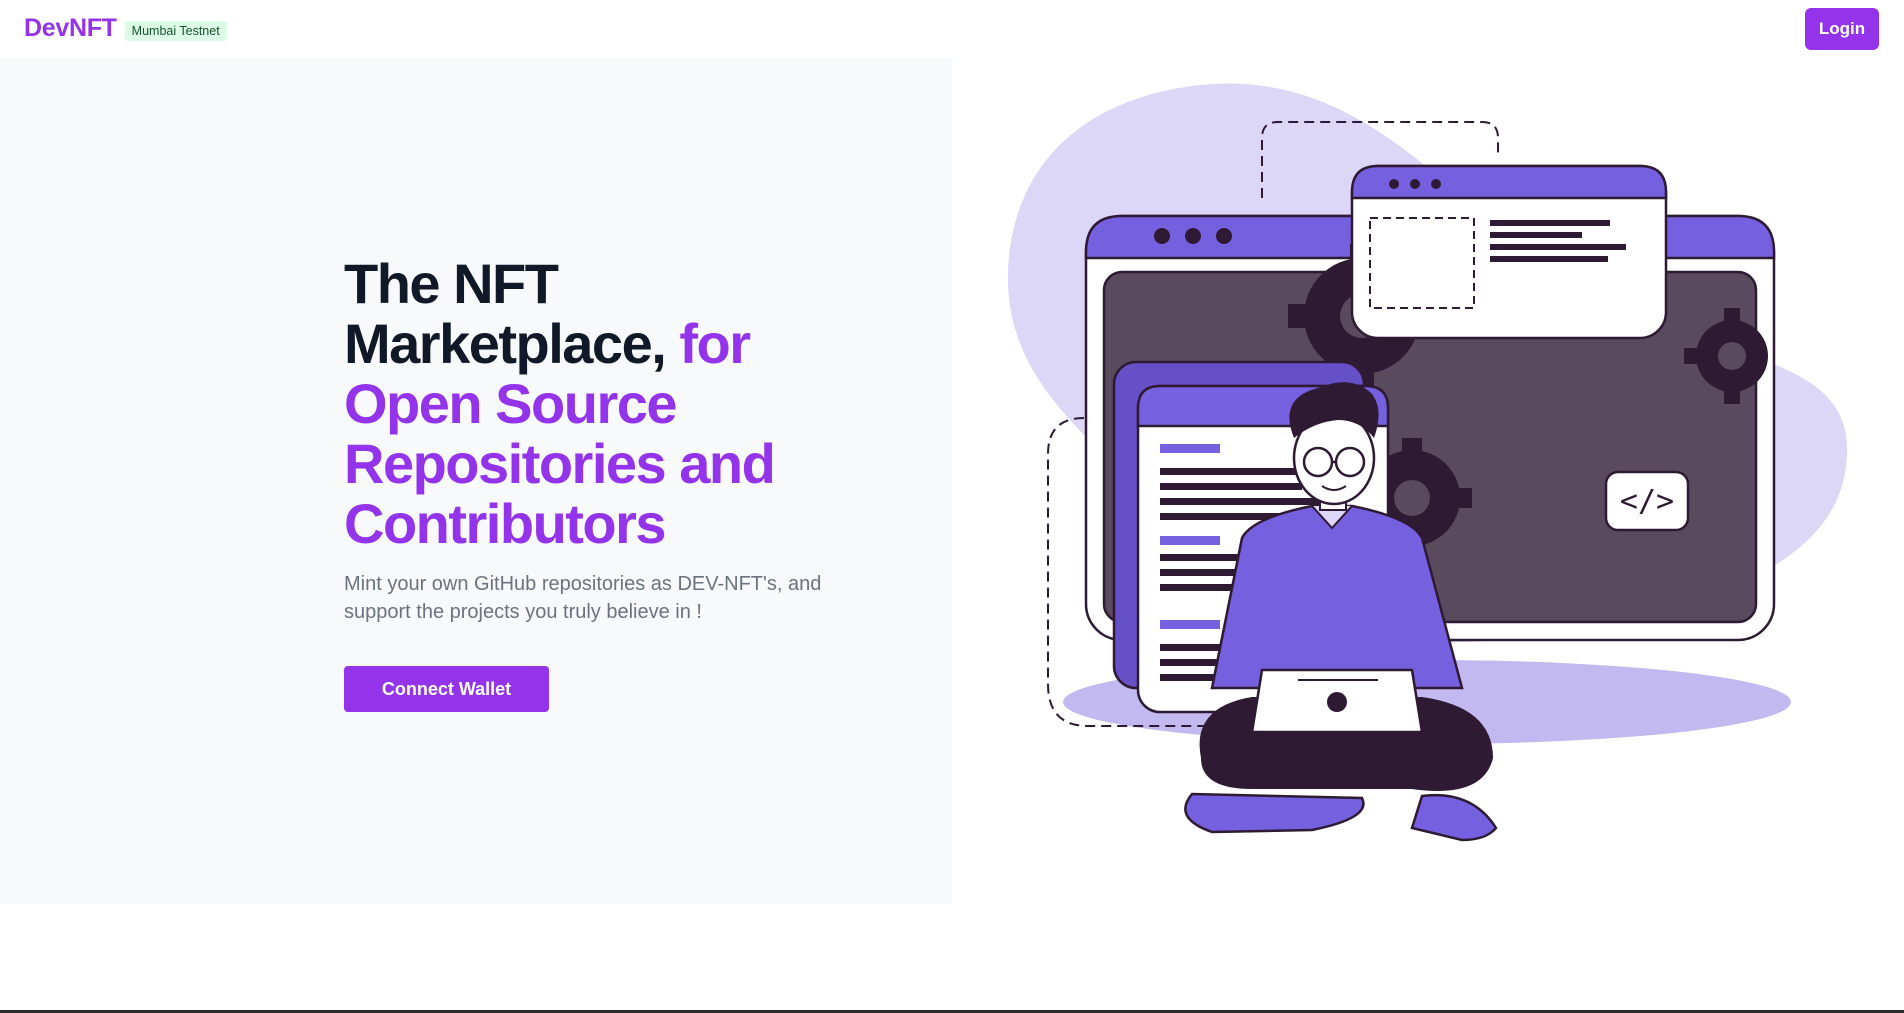 The height and width of the screenshot is (1013, 1904). What do you see at coordinates (175, 30) in the screenshot?
I see `network-badge: Mumbai Testnet` at bounding box center [175, 30].